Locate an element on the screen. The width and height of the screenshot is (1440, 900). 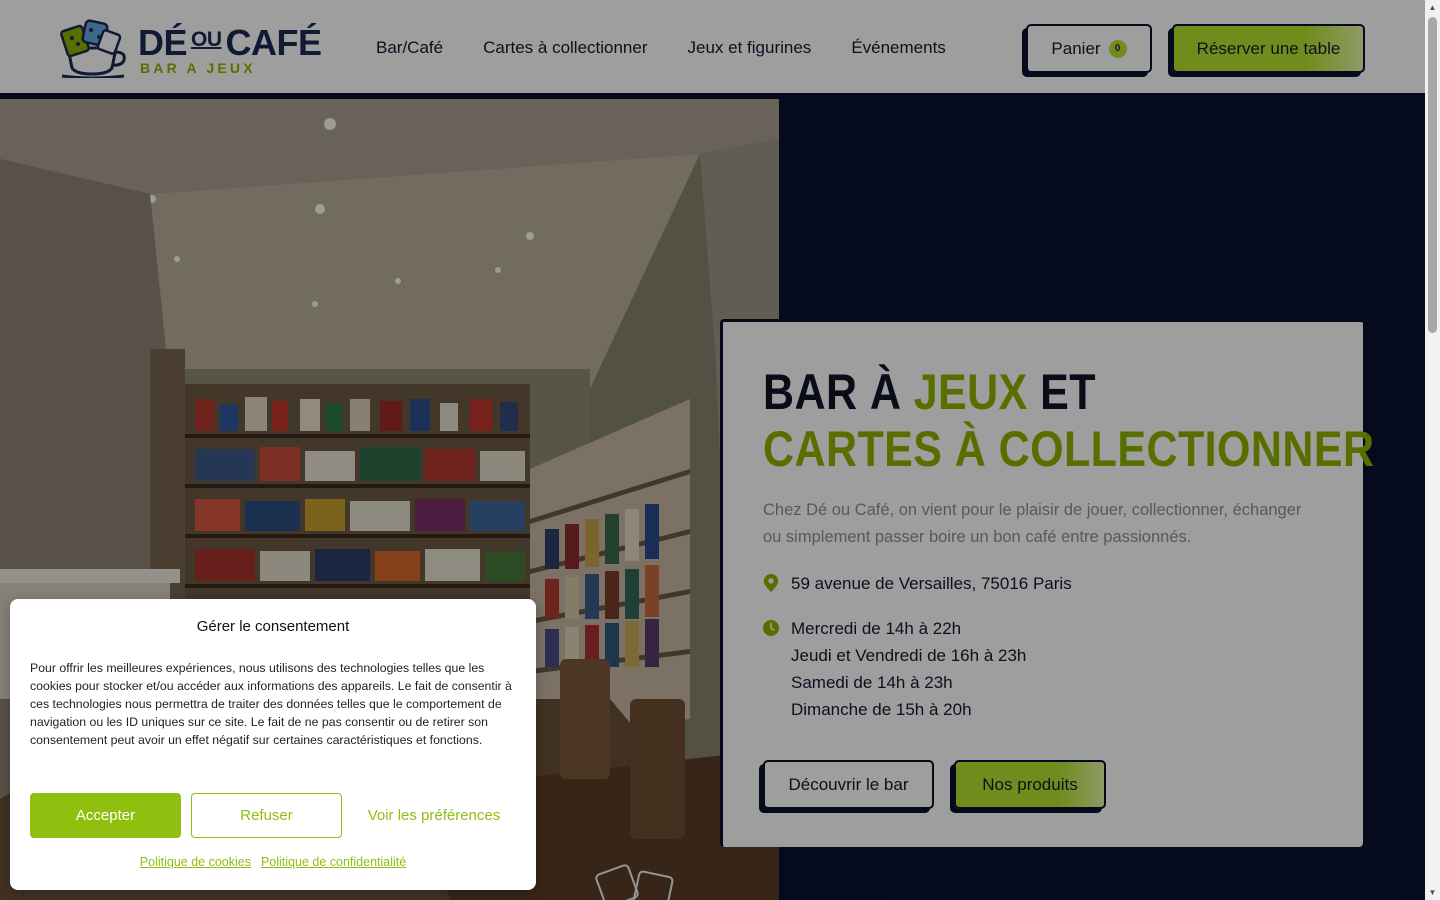
view-preferences-button: Voir les préférences is located at coordinates (434, 815).